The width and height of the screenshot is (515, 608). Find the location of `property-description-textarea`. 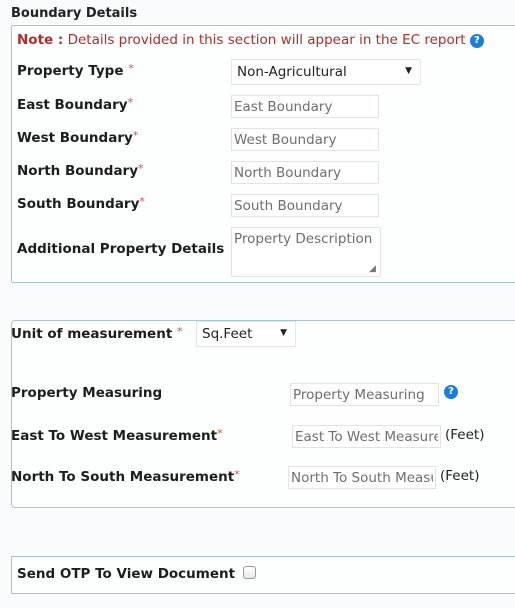

property-description-textarea is located at coordinates (306, 252).